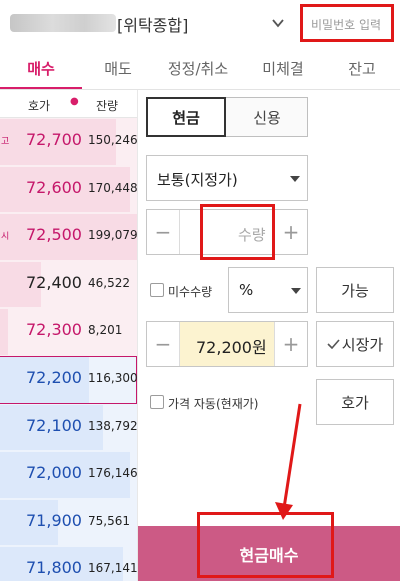 The image size is (400, 581). I want to click on orderbook-row: 72,100 138,792, so click(68, 427).